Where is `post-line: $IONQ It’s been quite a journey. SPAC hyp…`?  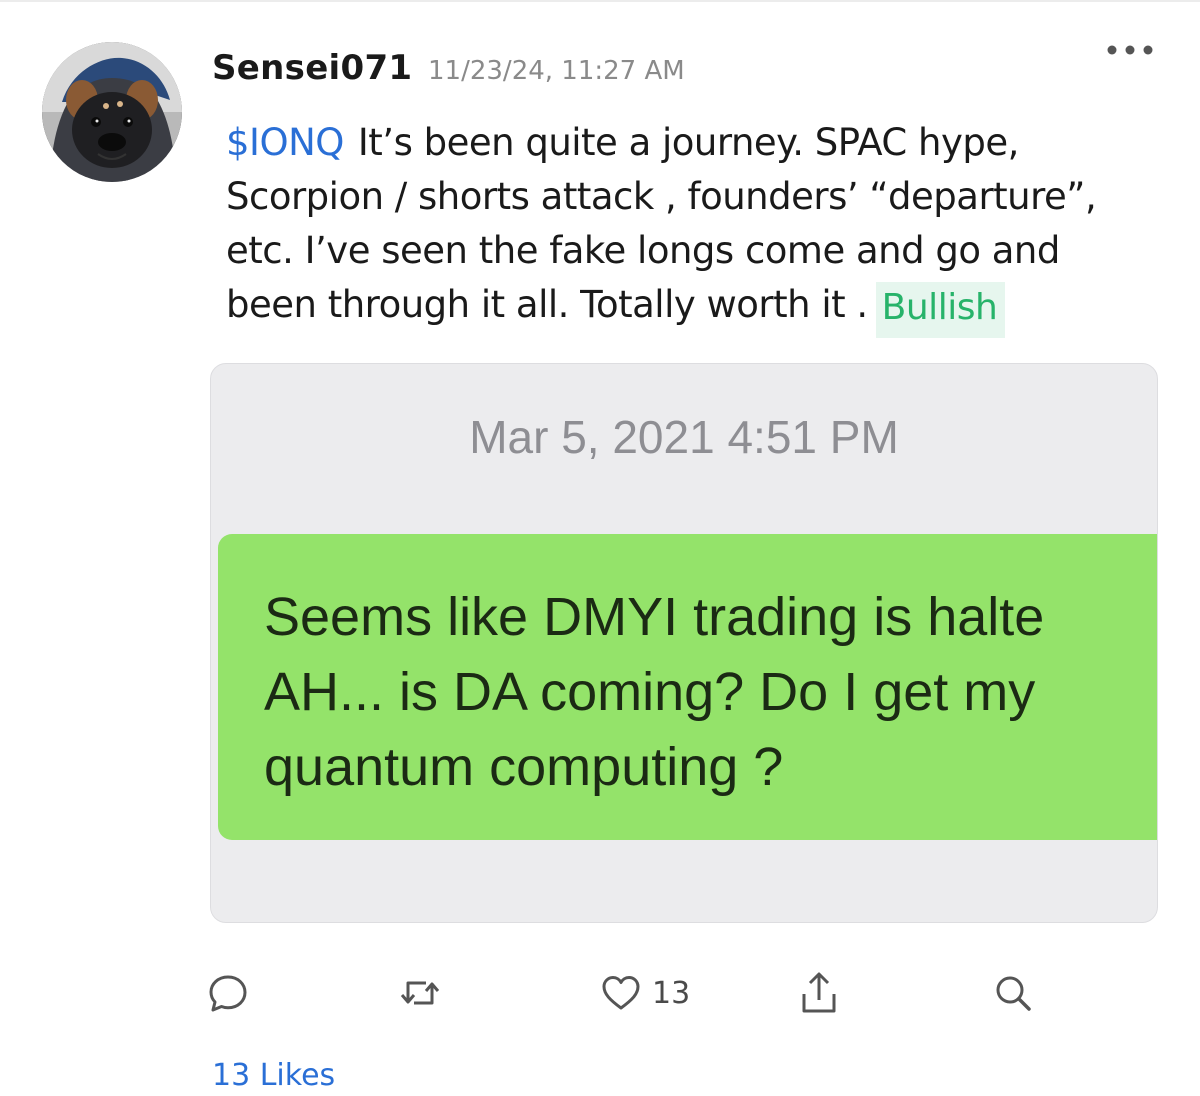
post-line: $IONQ It’s been quite a journey. SPAC hyp… is located at coordinates (691, 143).